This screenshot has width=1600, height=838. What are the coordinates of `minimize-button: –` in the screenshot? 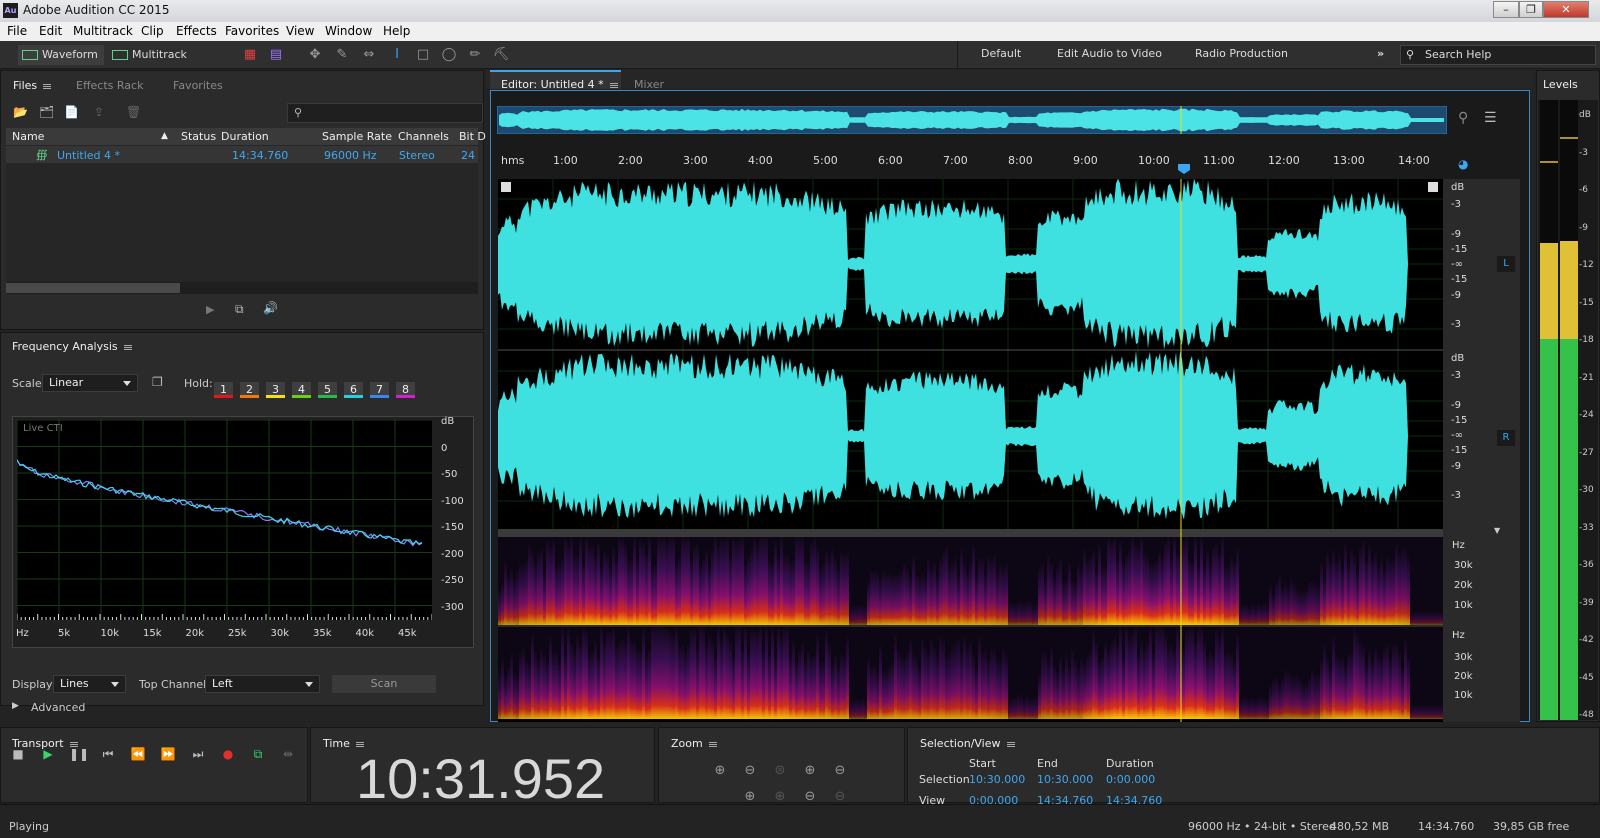 It's located at (1506, 9).